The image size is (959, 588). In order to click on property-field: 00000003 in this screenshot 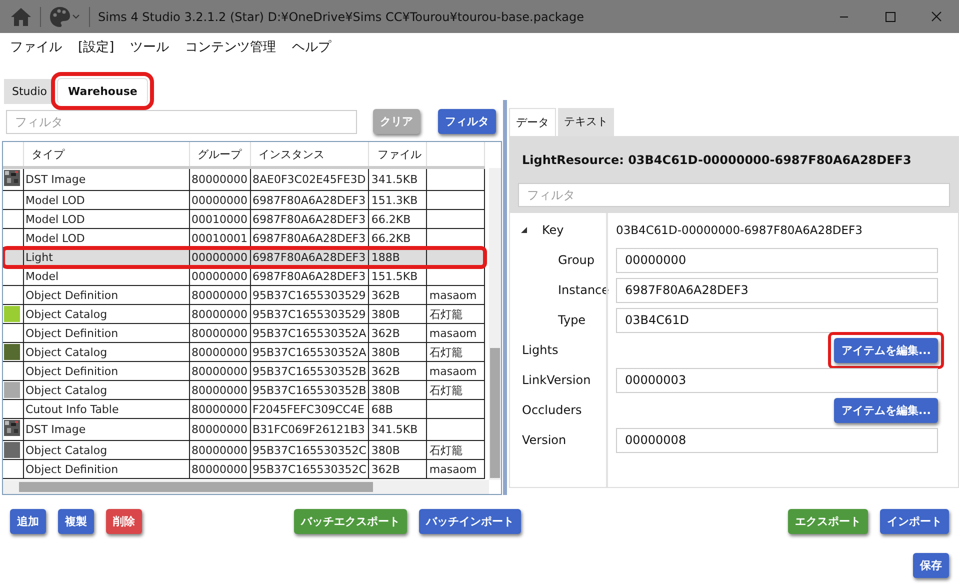, I will do `click(777, 380)`.